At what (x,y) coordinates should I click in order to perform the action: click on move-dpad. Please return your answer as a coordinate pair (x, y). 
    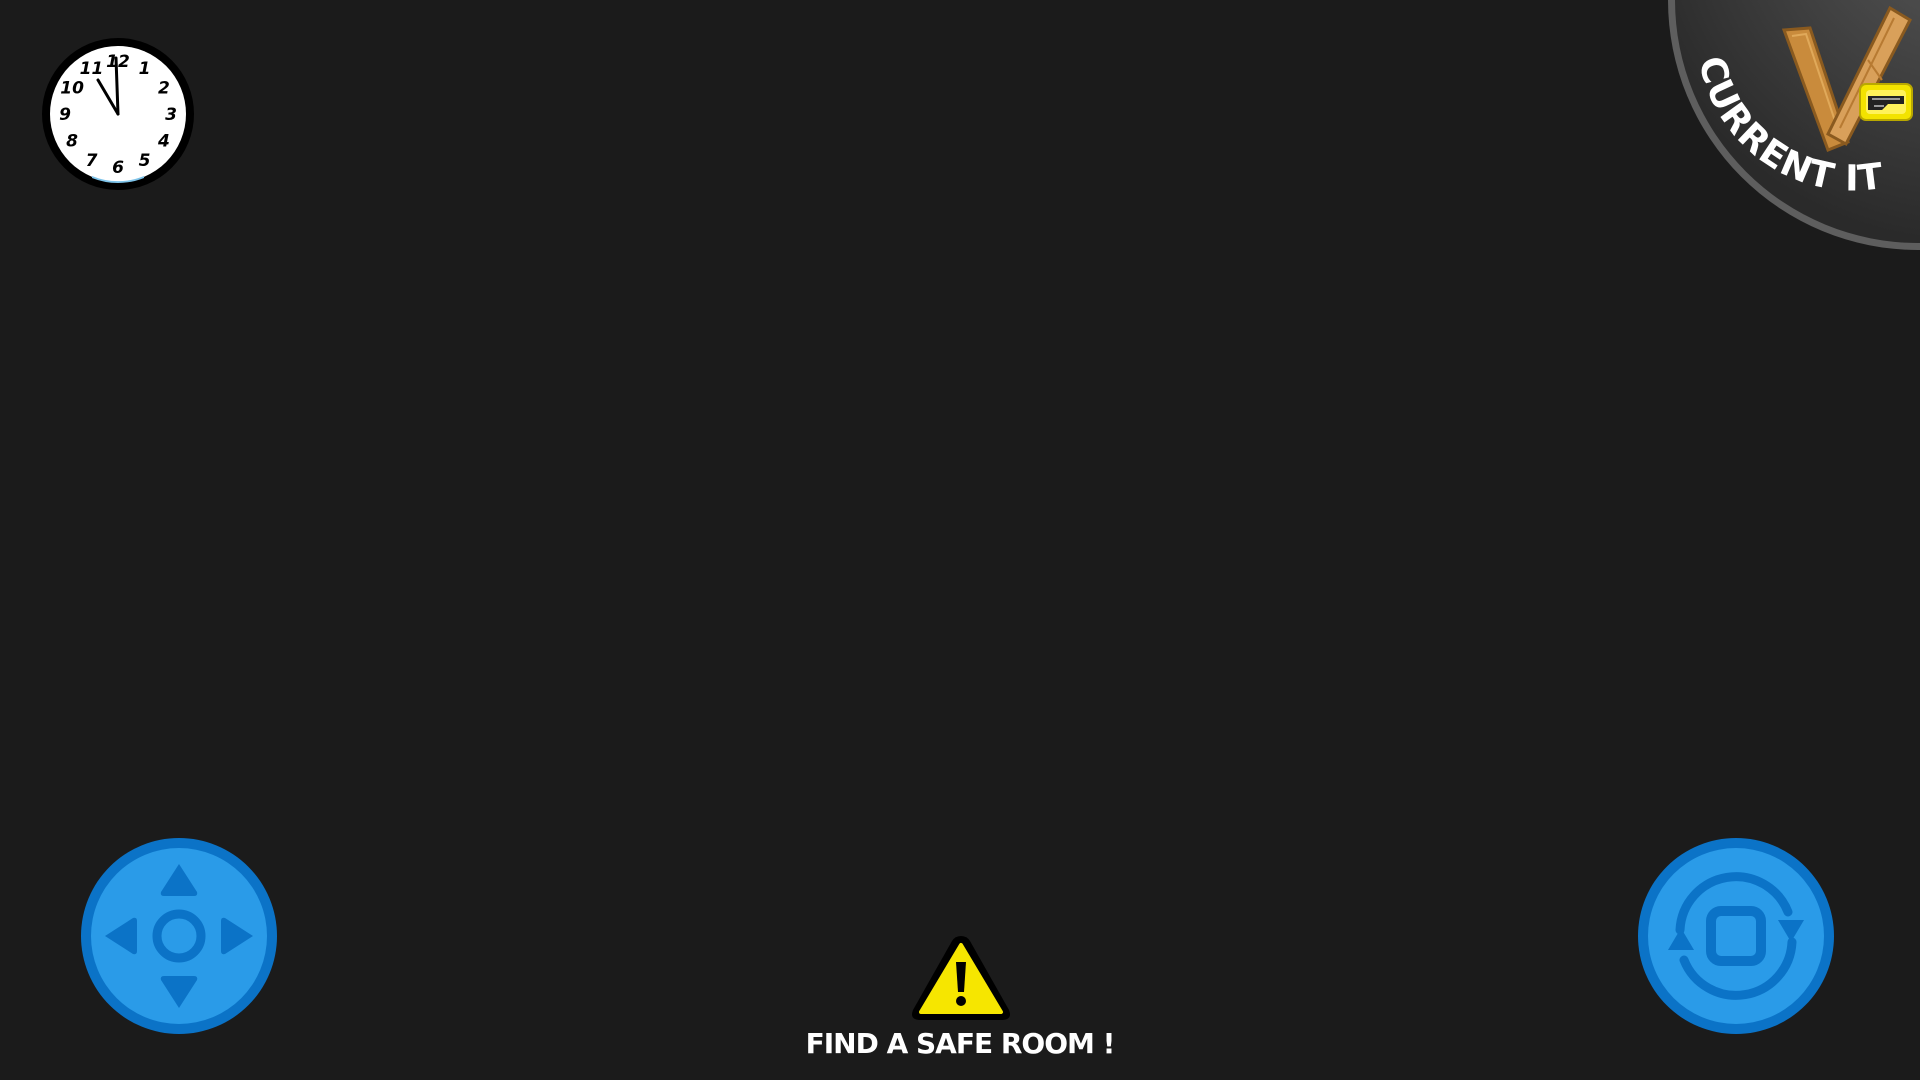
    Looking at the image, I should click on (179, 936).